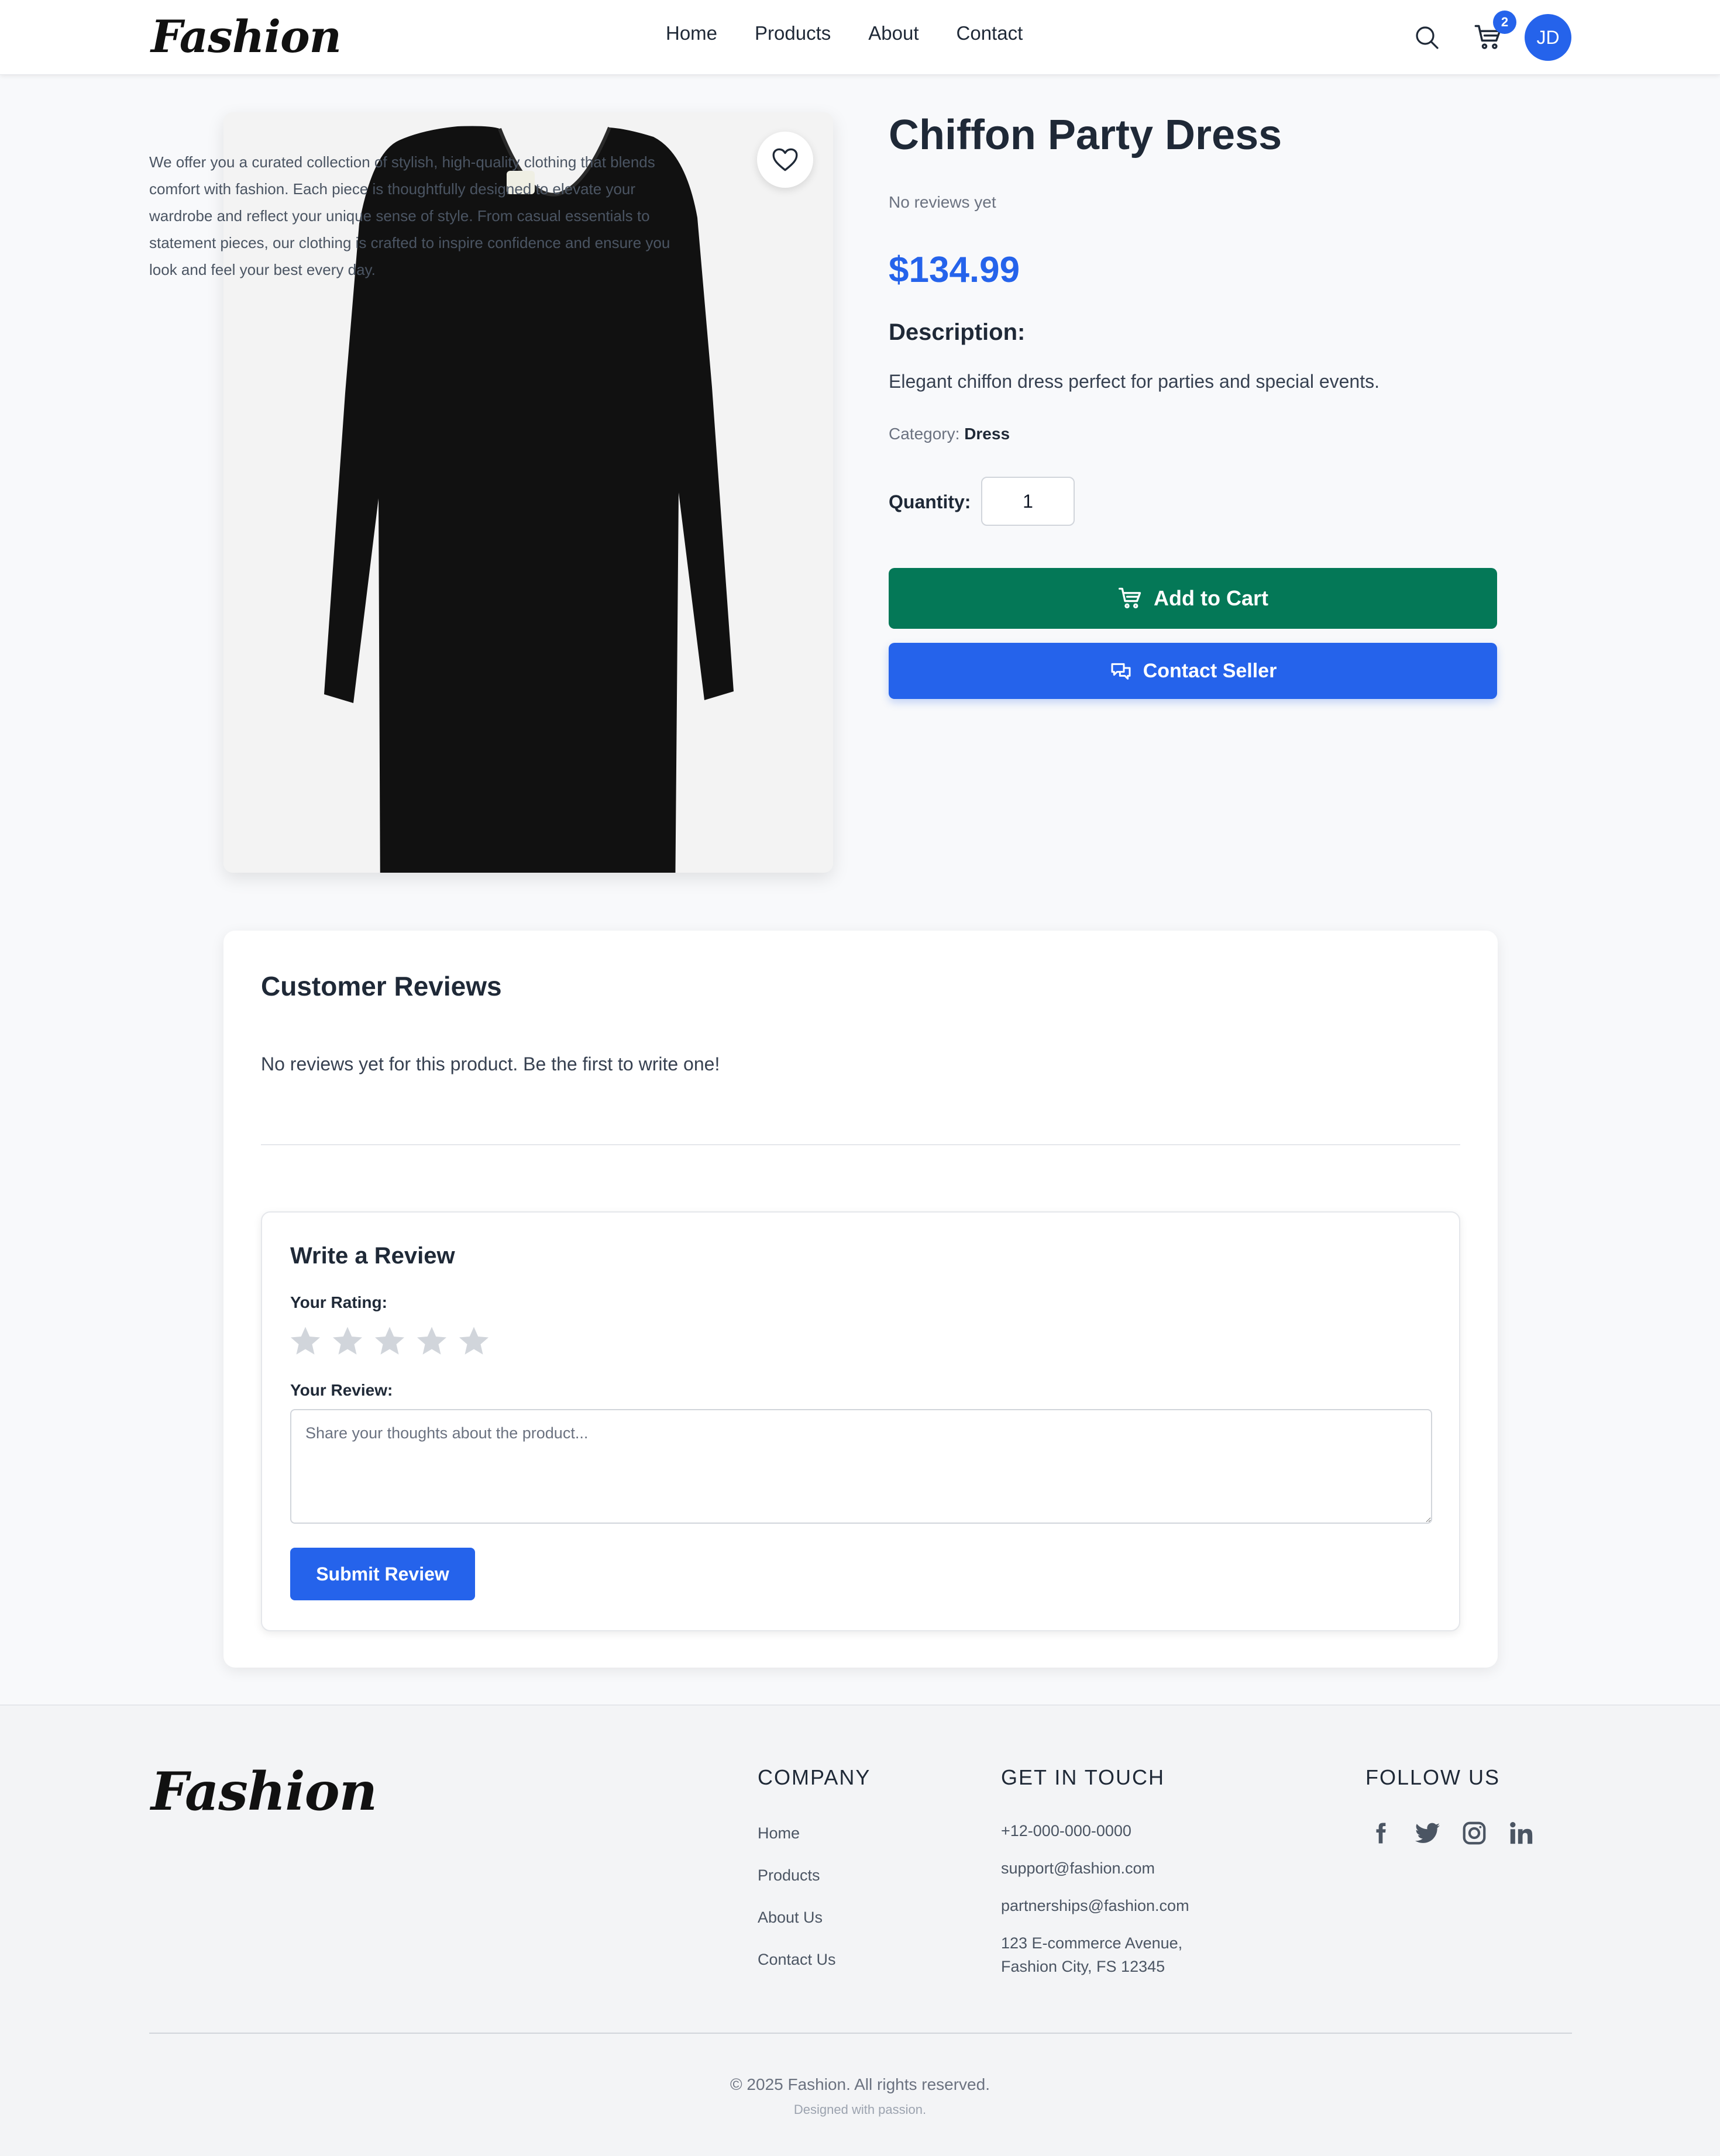 The height and width of the screenshot is (2156, 1720). Describe the element at coordinates (954, 270) in the screenshot. I see `product-price: $134.99` at that location.